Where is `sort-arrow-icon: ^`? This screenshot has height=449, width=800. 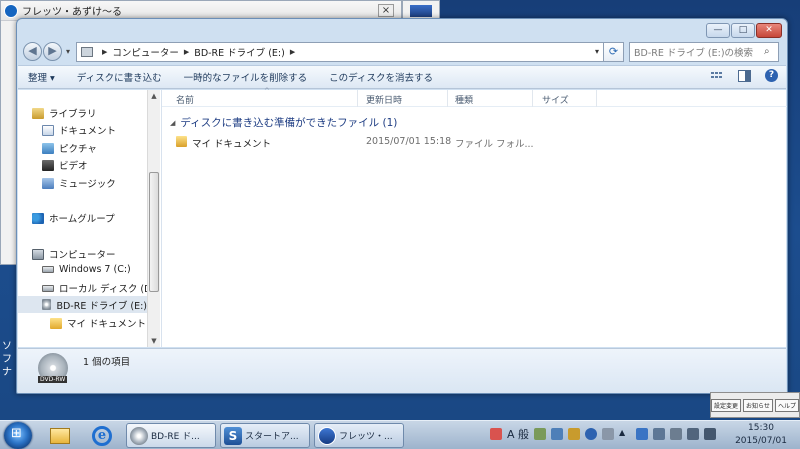 sort-arrow-icon: ^ is located at coordinates (267, 91).